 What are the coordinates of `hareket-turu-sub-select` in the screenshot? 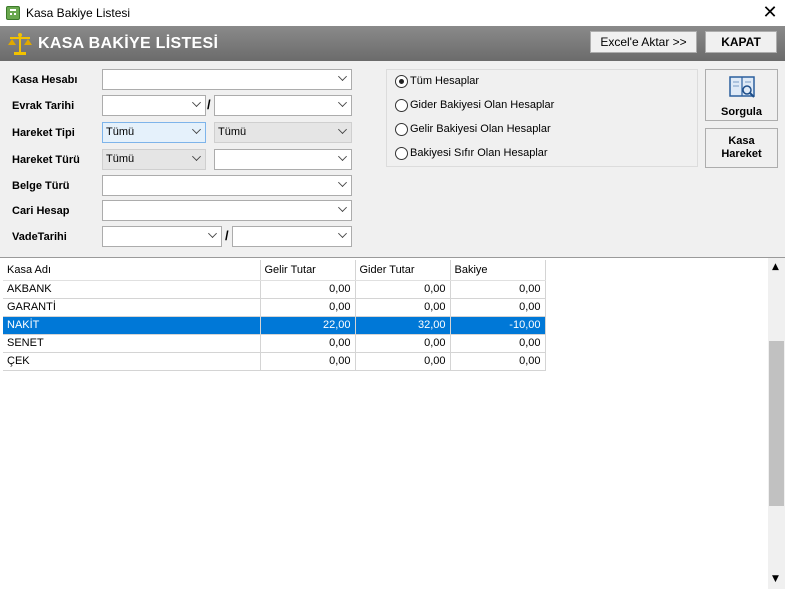 It's located at (283, 159).